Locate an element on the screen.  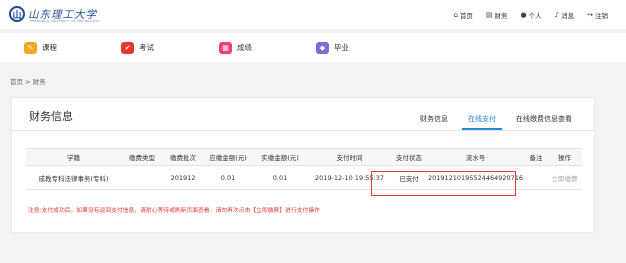
top-link-home: ⌂ 首页 is located at coordinates (462, 15).